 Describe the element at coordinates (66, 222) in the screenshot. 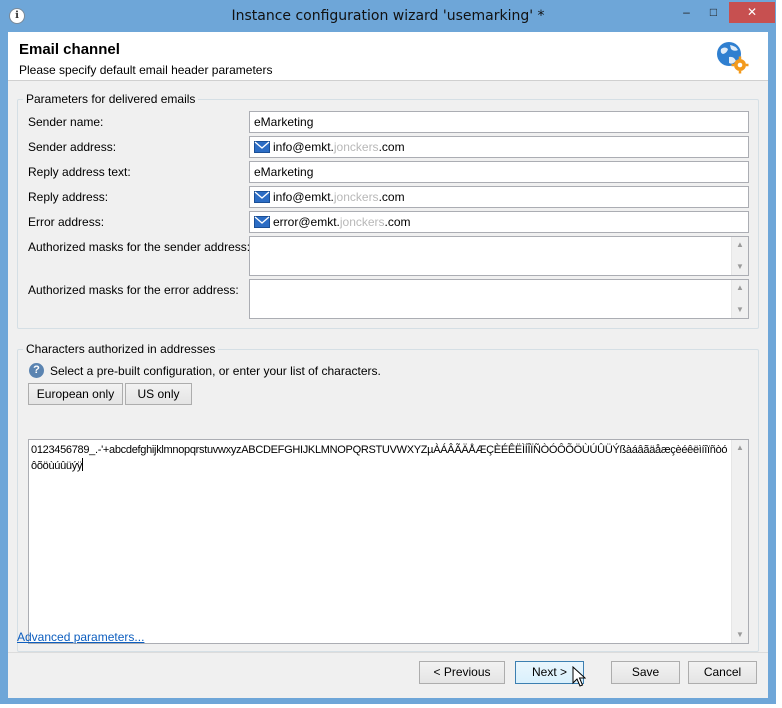

I see `error-address-label: Error address:` at that location.